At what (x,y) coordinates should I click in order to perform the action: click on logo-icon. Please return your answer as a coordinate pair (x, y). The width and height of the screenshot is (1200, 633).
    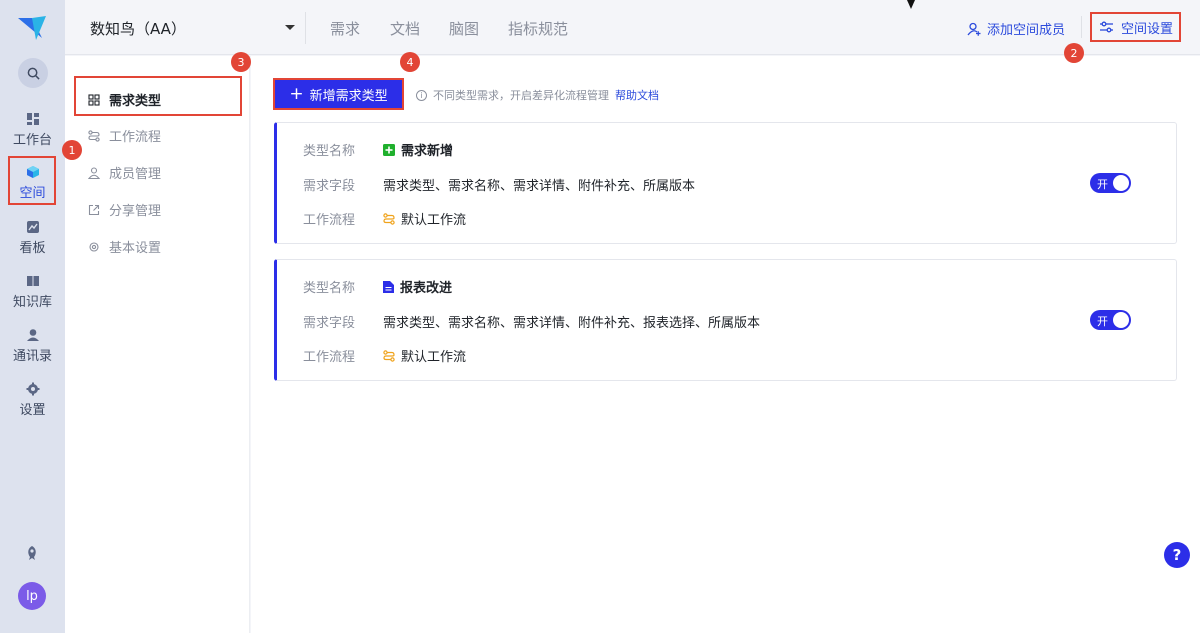
    Looking at the image, I should click on (32, 28).